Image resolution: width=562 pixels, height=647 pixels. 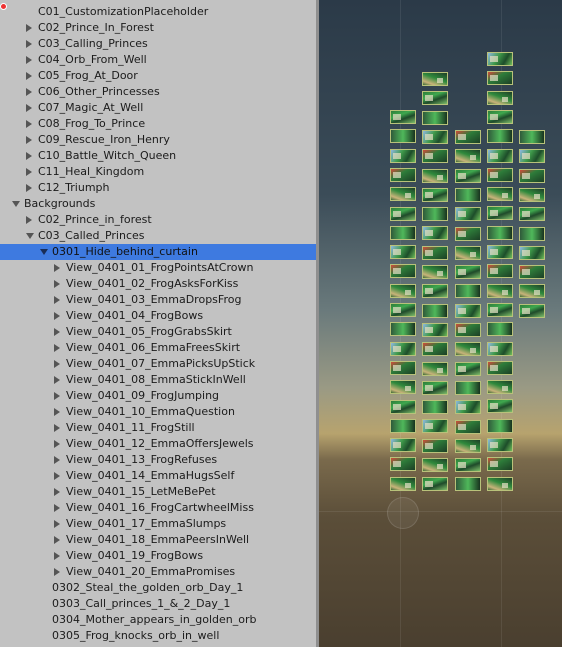 I want to click on hierarchy-row: C06_Other_Princesses, so click(x=158, y=92).